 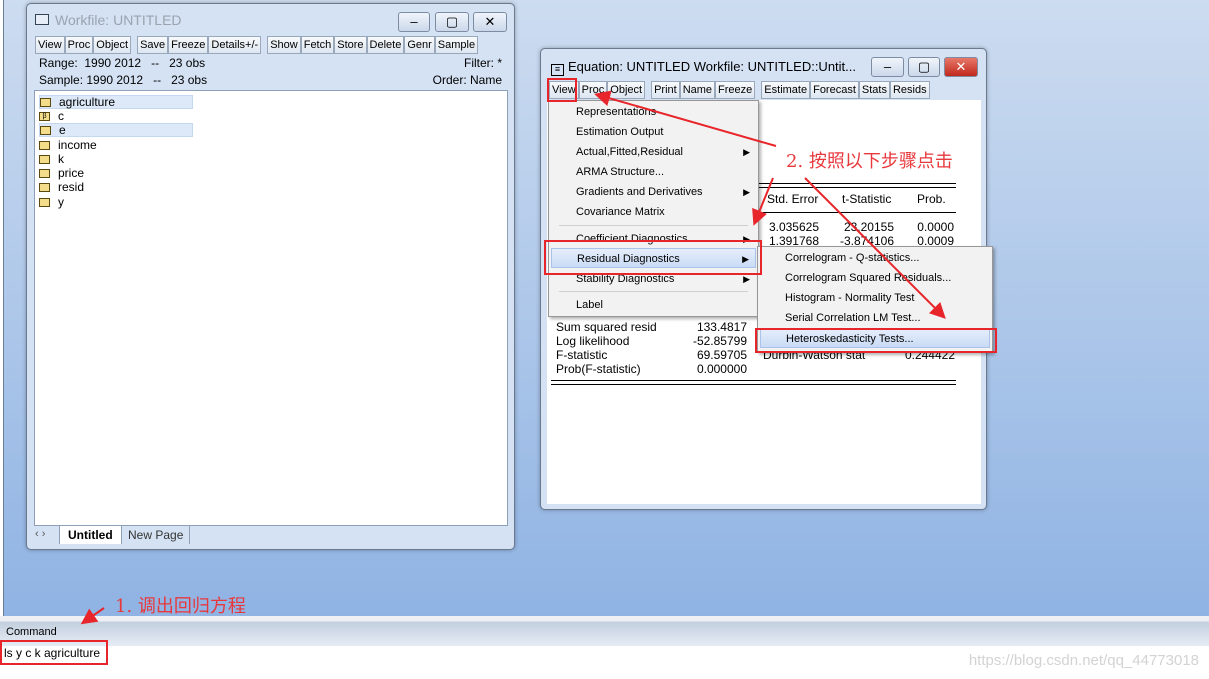 What do you see at coordinates (763, 201) in the screenshot?
I see `arrow-to-residual` at bounding box center [763, 201].